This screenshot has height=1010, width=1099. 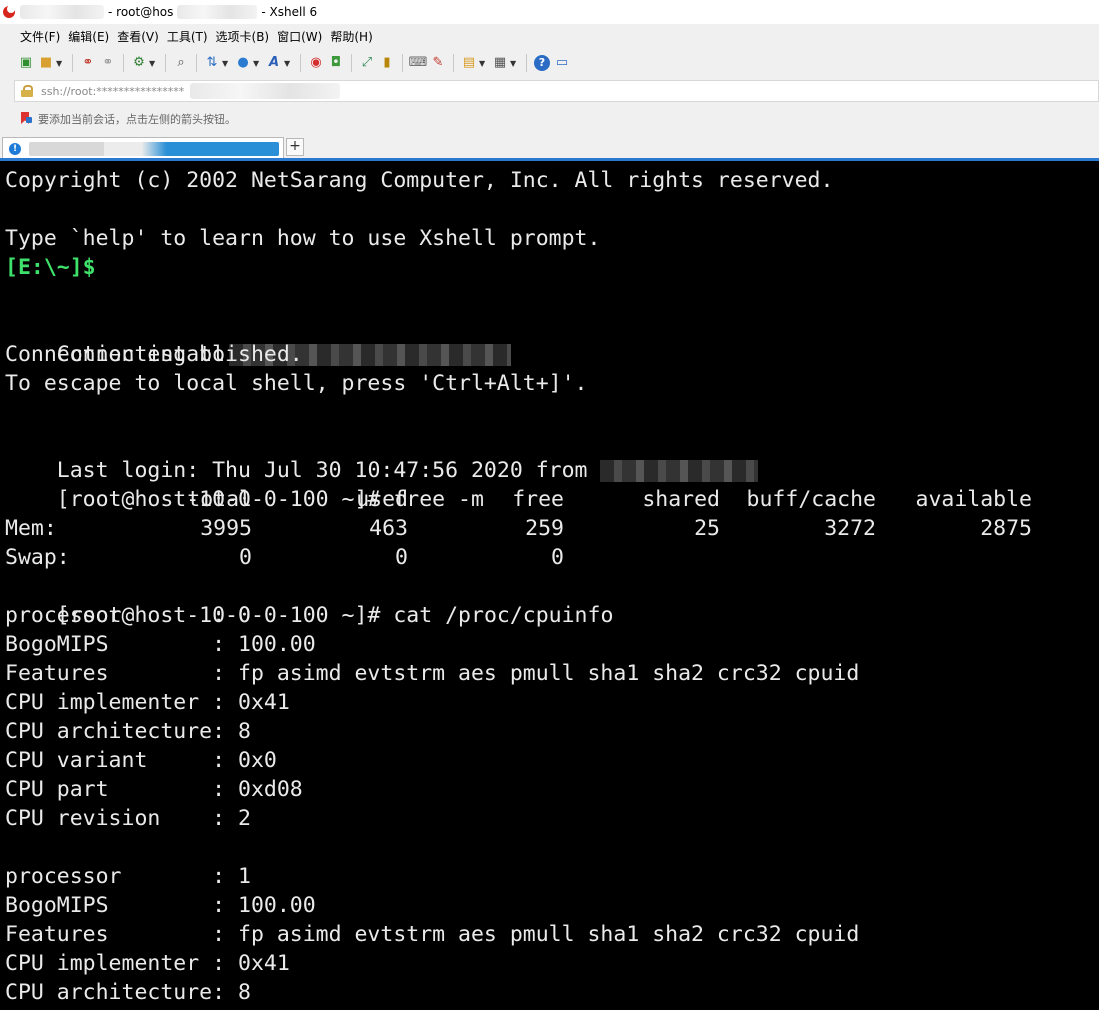 What do you see at coordinates (497, 615) in the screenshot?
I see `command-text: cat /proc/cpuinfo` at bounding box center [497, 615].